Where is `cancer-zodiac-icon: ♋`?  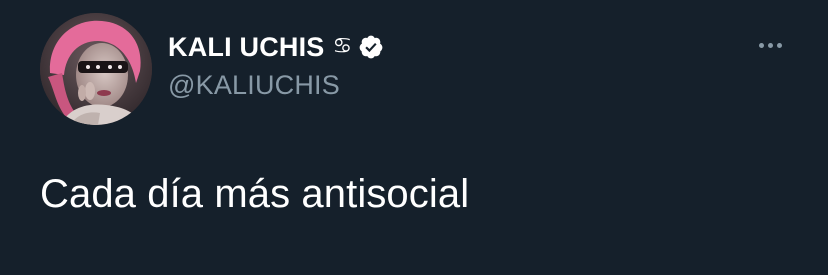
cancer-zodiac-icon: ♋ is located at coordinates (342, 46).